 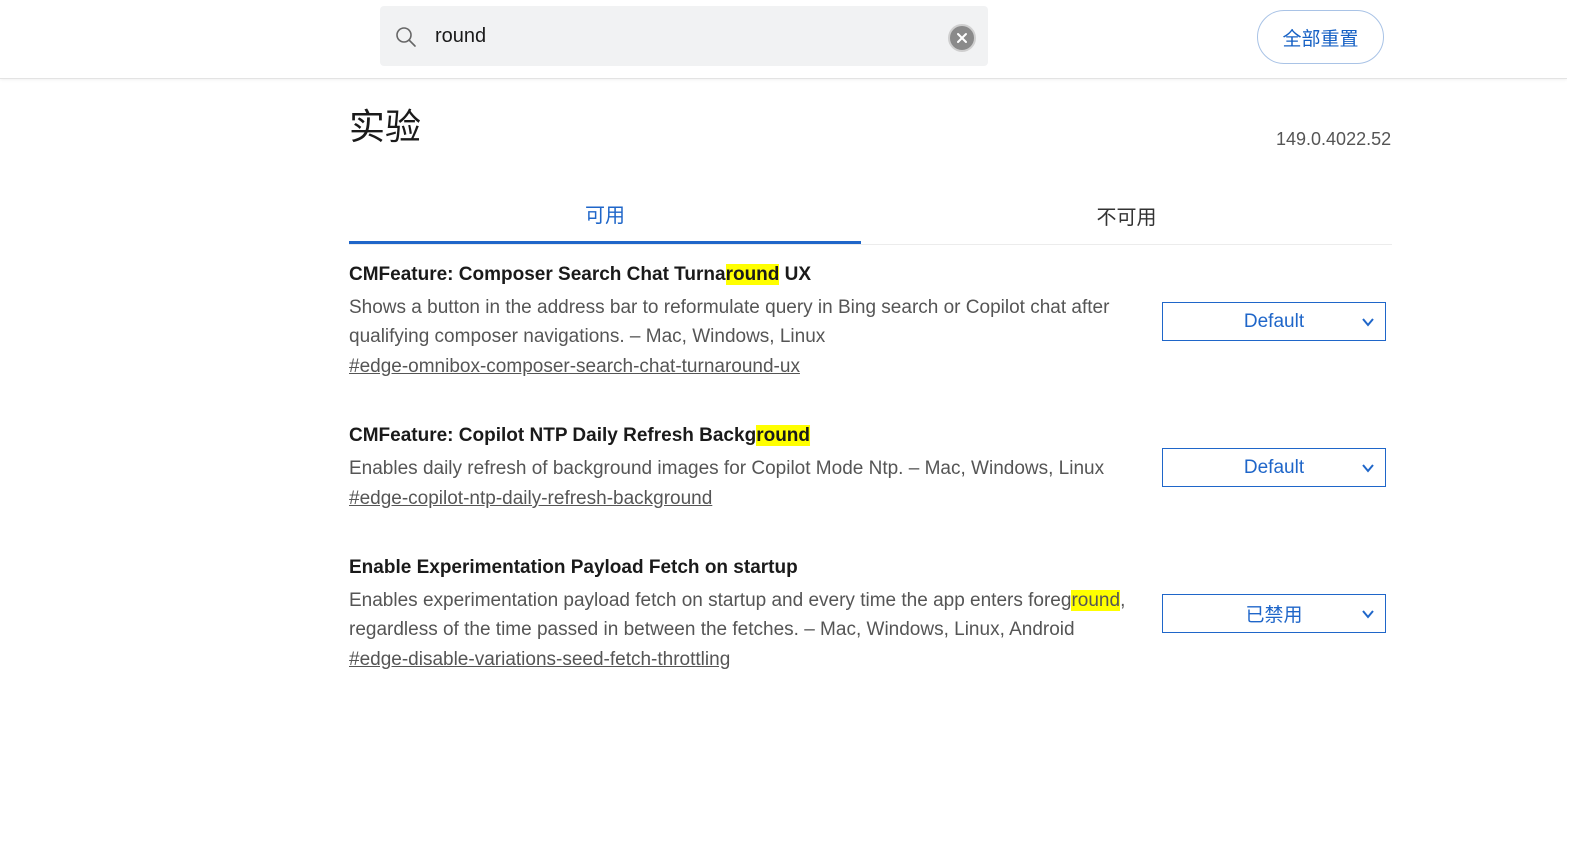 I want to click on search-input: round, so click(x=460, y=36).